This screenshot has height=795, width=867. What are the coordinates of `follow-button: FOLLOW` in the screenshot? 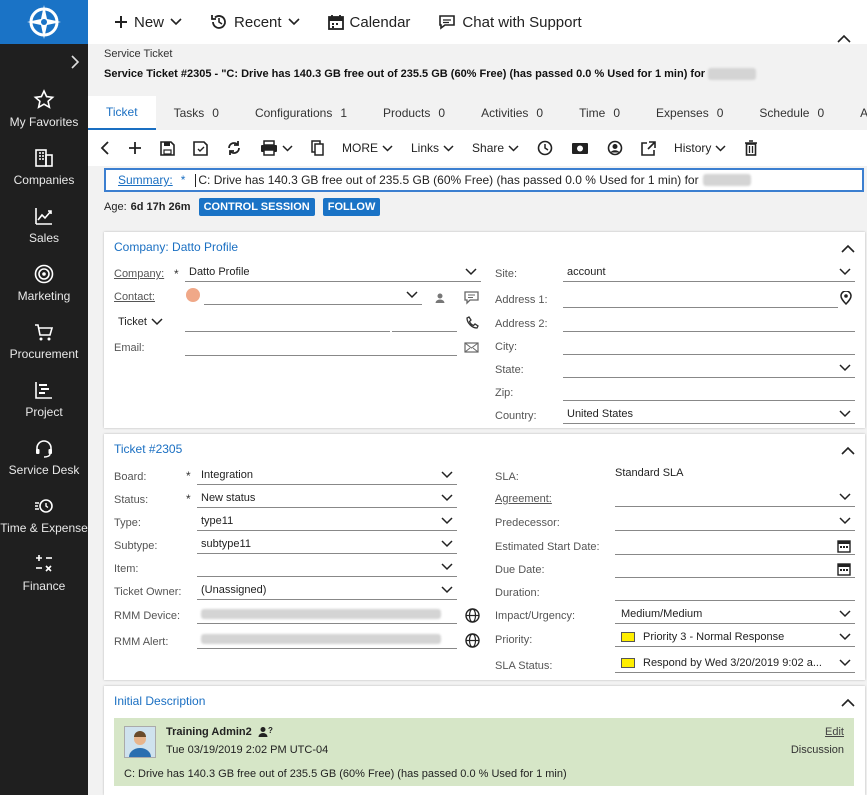 It's located at (351, 207).